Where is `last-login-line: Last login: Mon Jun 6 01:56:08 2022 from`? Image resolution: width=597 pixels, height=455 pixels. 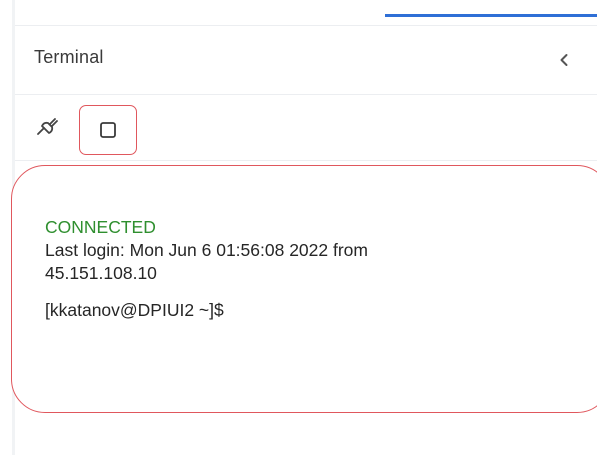 last-login-line: Last login: Mon Jun 6 01:56:08 2022 from is located at coordinates (206, 250).